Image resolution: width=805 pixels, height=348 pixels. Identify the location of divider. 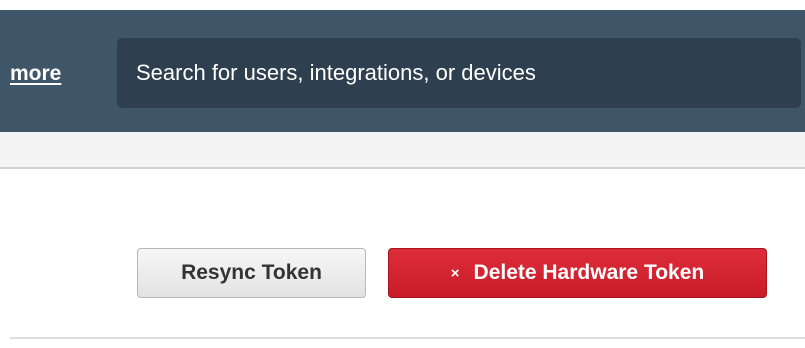
(407, 338).